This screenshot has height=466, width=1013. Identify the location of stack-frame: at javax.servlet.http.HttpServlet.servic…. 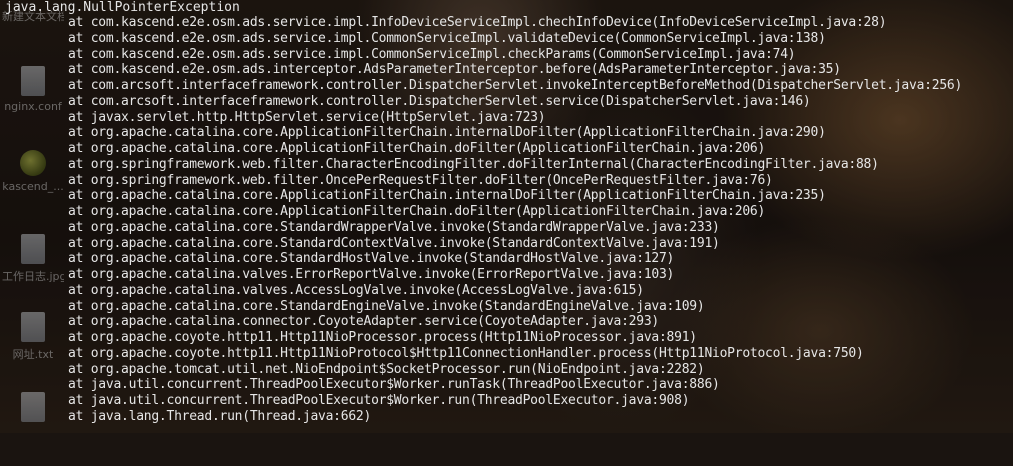
(307, 117).